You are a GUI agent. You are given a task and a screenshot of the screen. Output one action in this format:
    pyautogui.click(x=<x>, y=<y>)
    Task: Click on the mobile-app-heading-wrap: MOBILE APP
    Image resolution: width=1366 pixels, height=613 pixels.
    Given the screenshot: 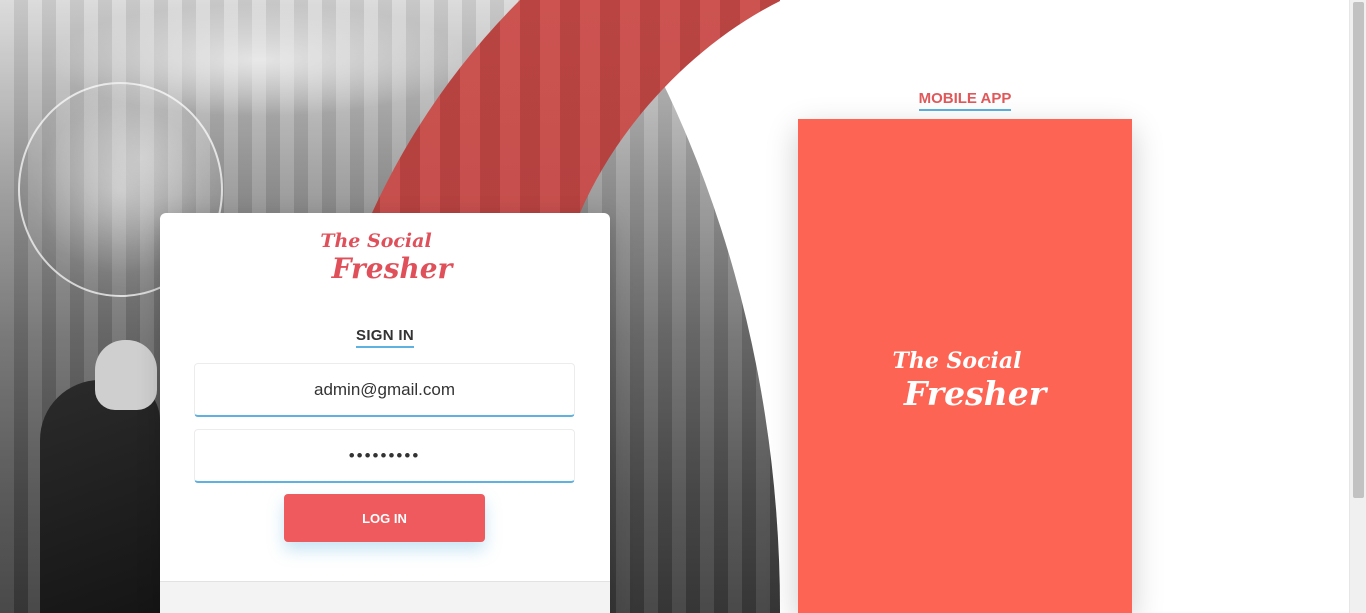 What is the action you would take?
    pyautogui.click(x=965, y=99)
    